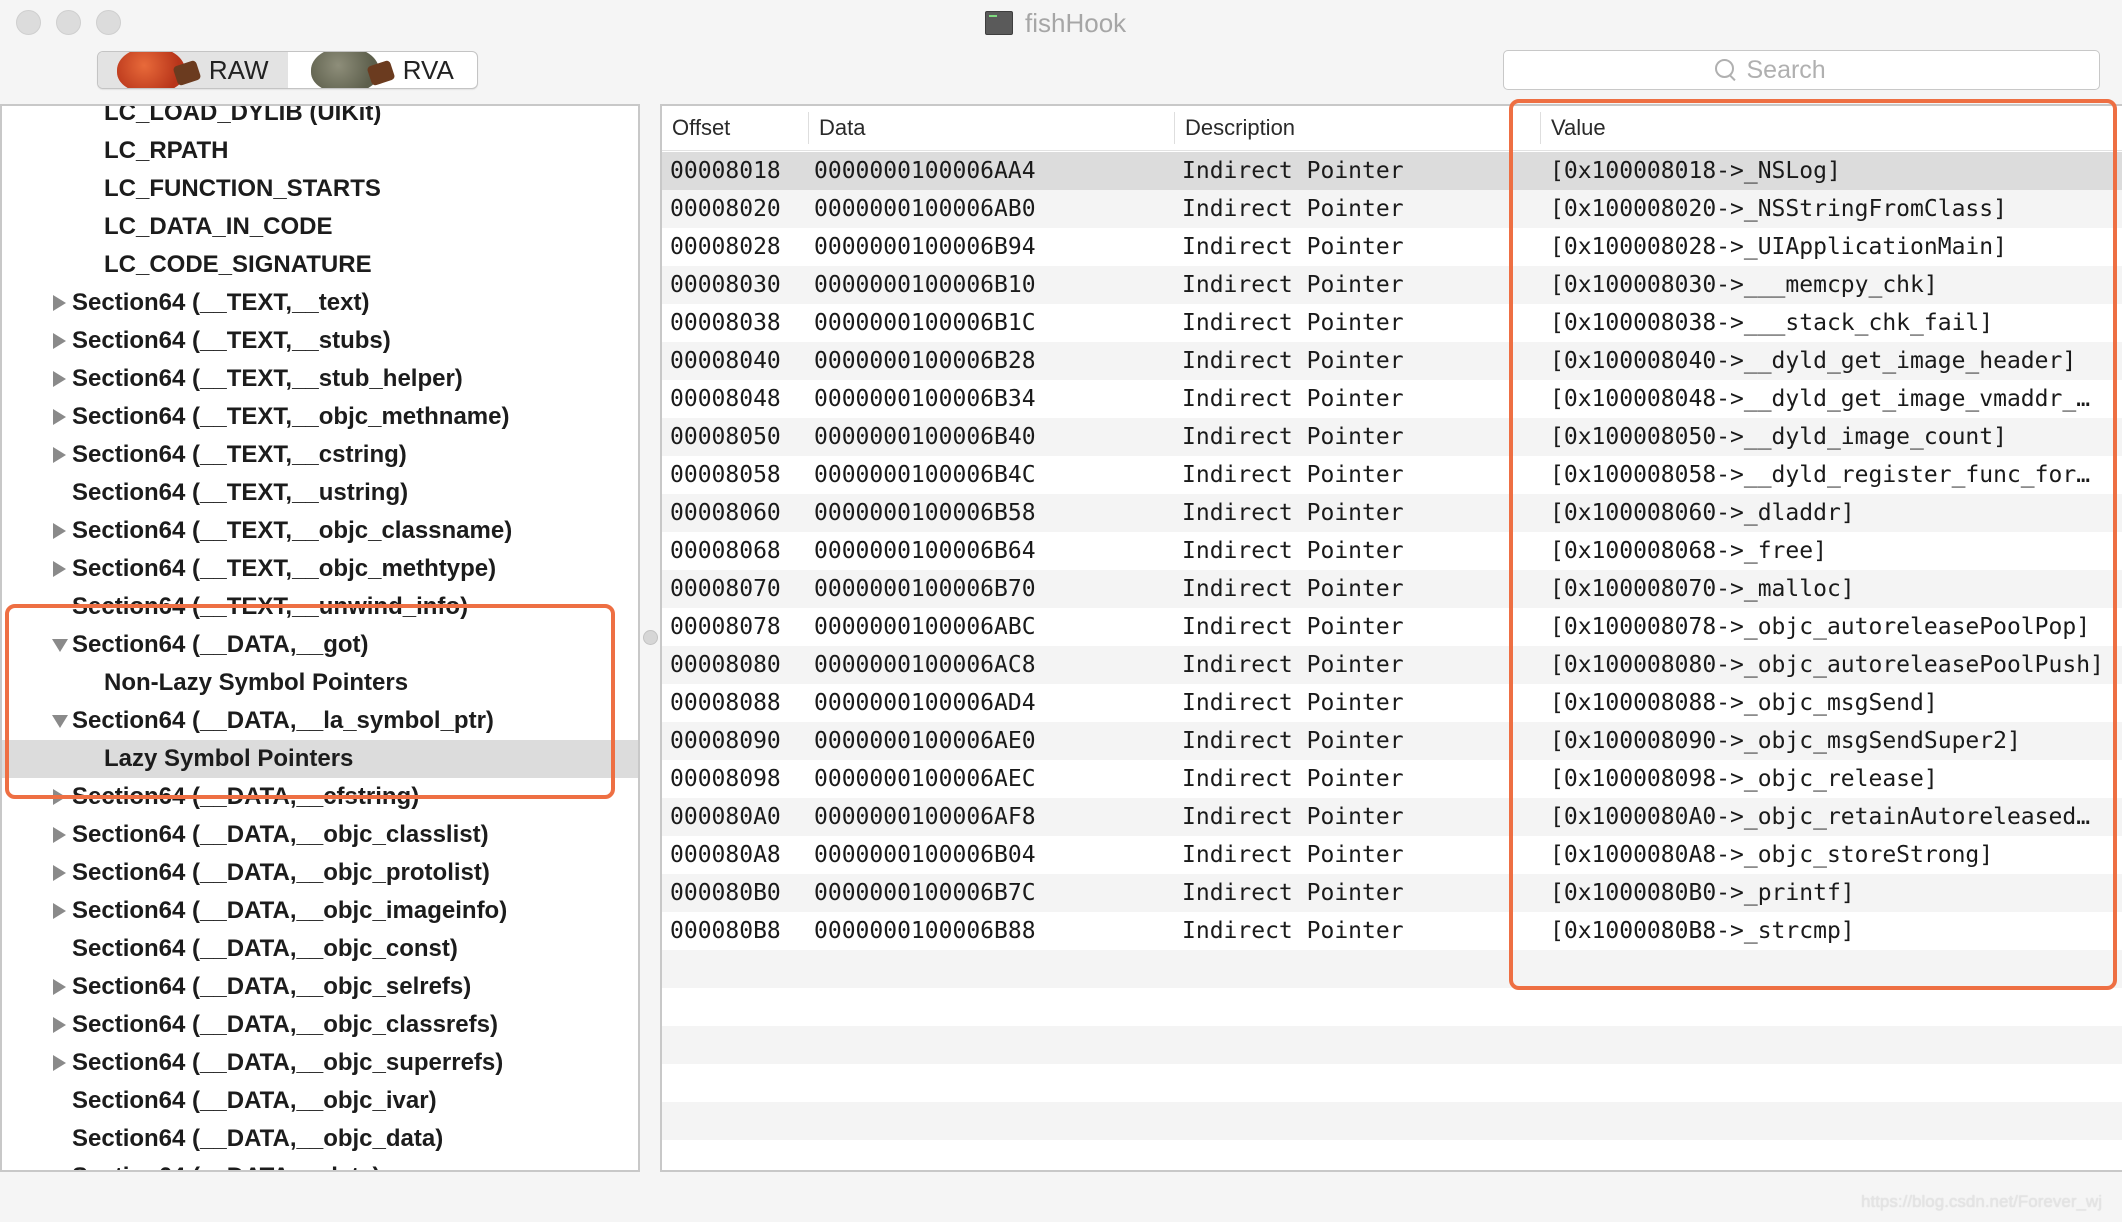 The height and width of the screenshot is (1222, 2122). What do you see at coordinates (320, 379) in the screenshot?
I see `sidebar-tree-item: Section64 (__TEXT,__stub_helper)` at bounding box center [320, 379].